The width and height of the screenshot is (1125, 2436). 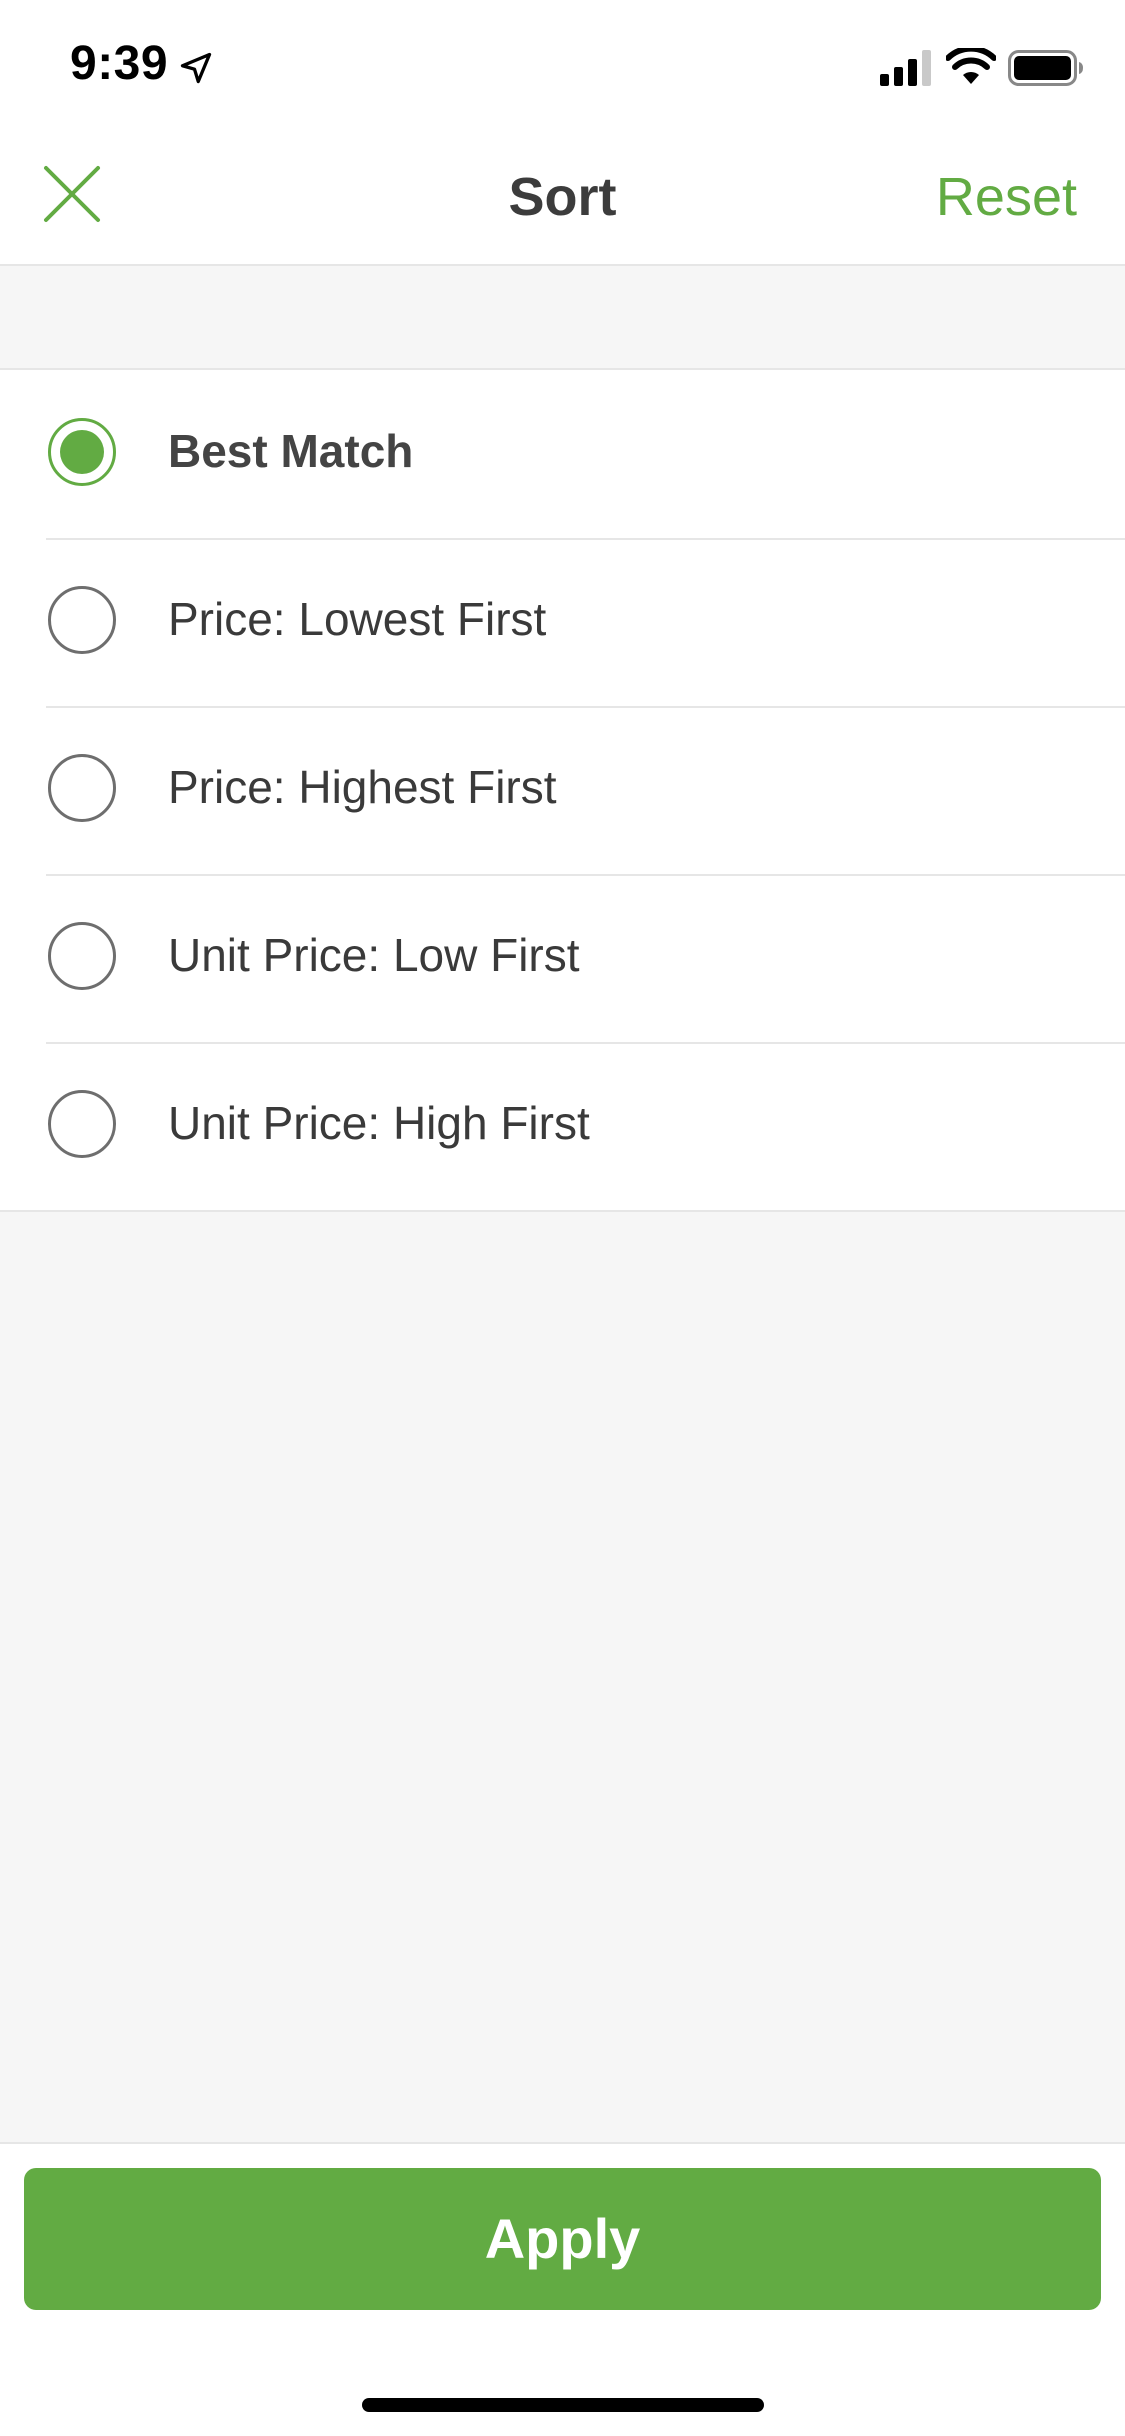 I want to click on sort-option-unit-price-low: Unit Price: Low First, so click(x=562, y=958).